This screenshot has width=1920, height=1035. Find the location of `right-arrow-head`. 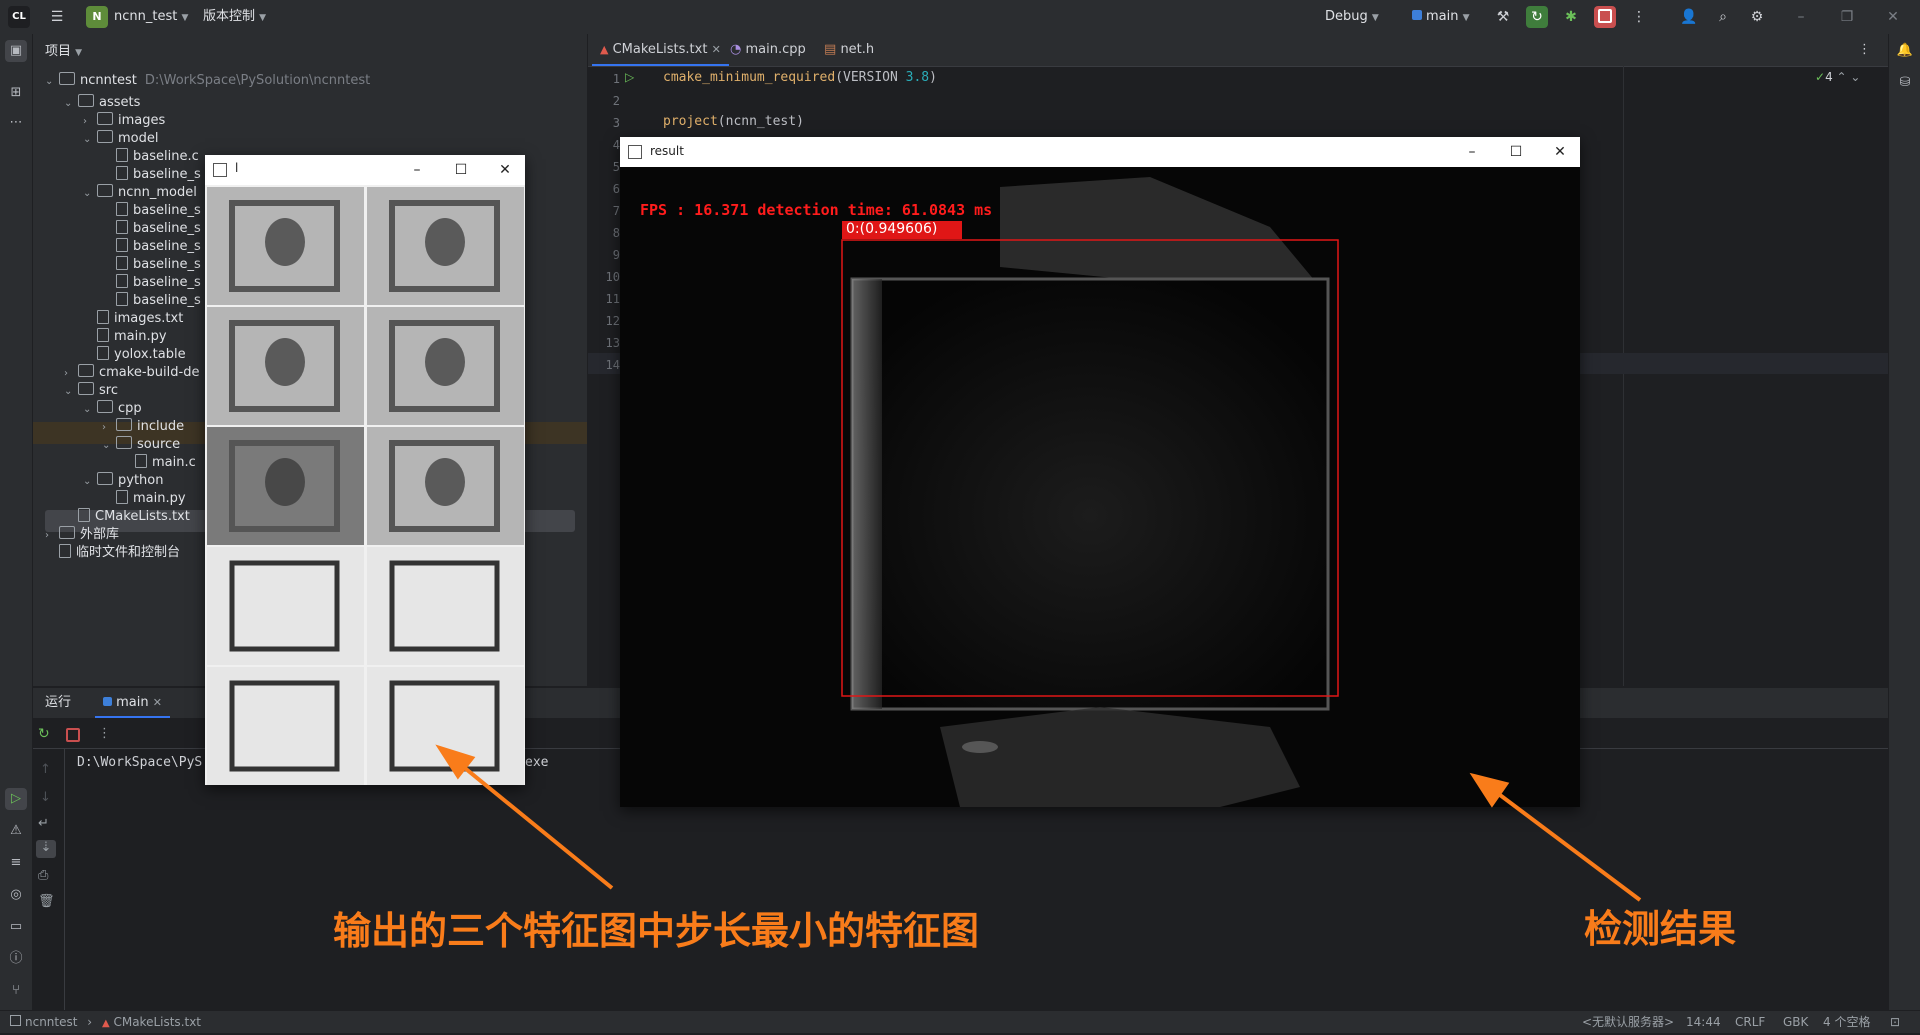

right-arrow-head is located at coordinates (1489, 790).